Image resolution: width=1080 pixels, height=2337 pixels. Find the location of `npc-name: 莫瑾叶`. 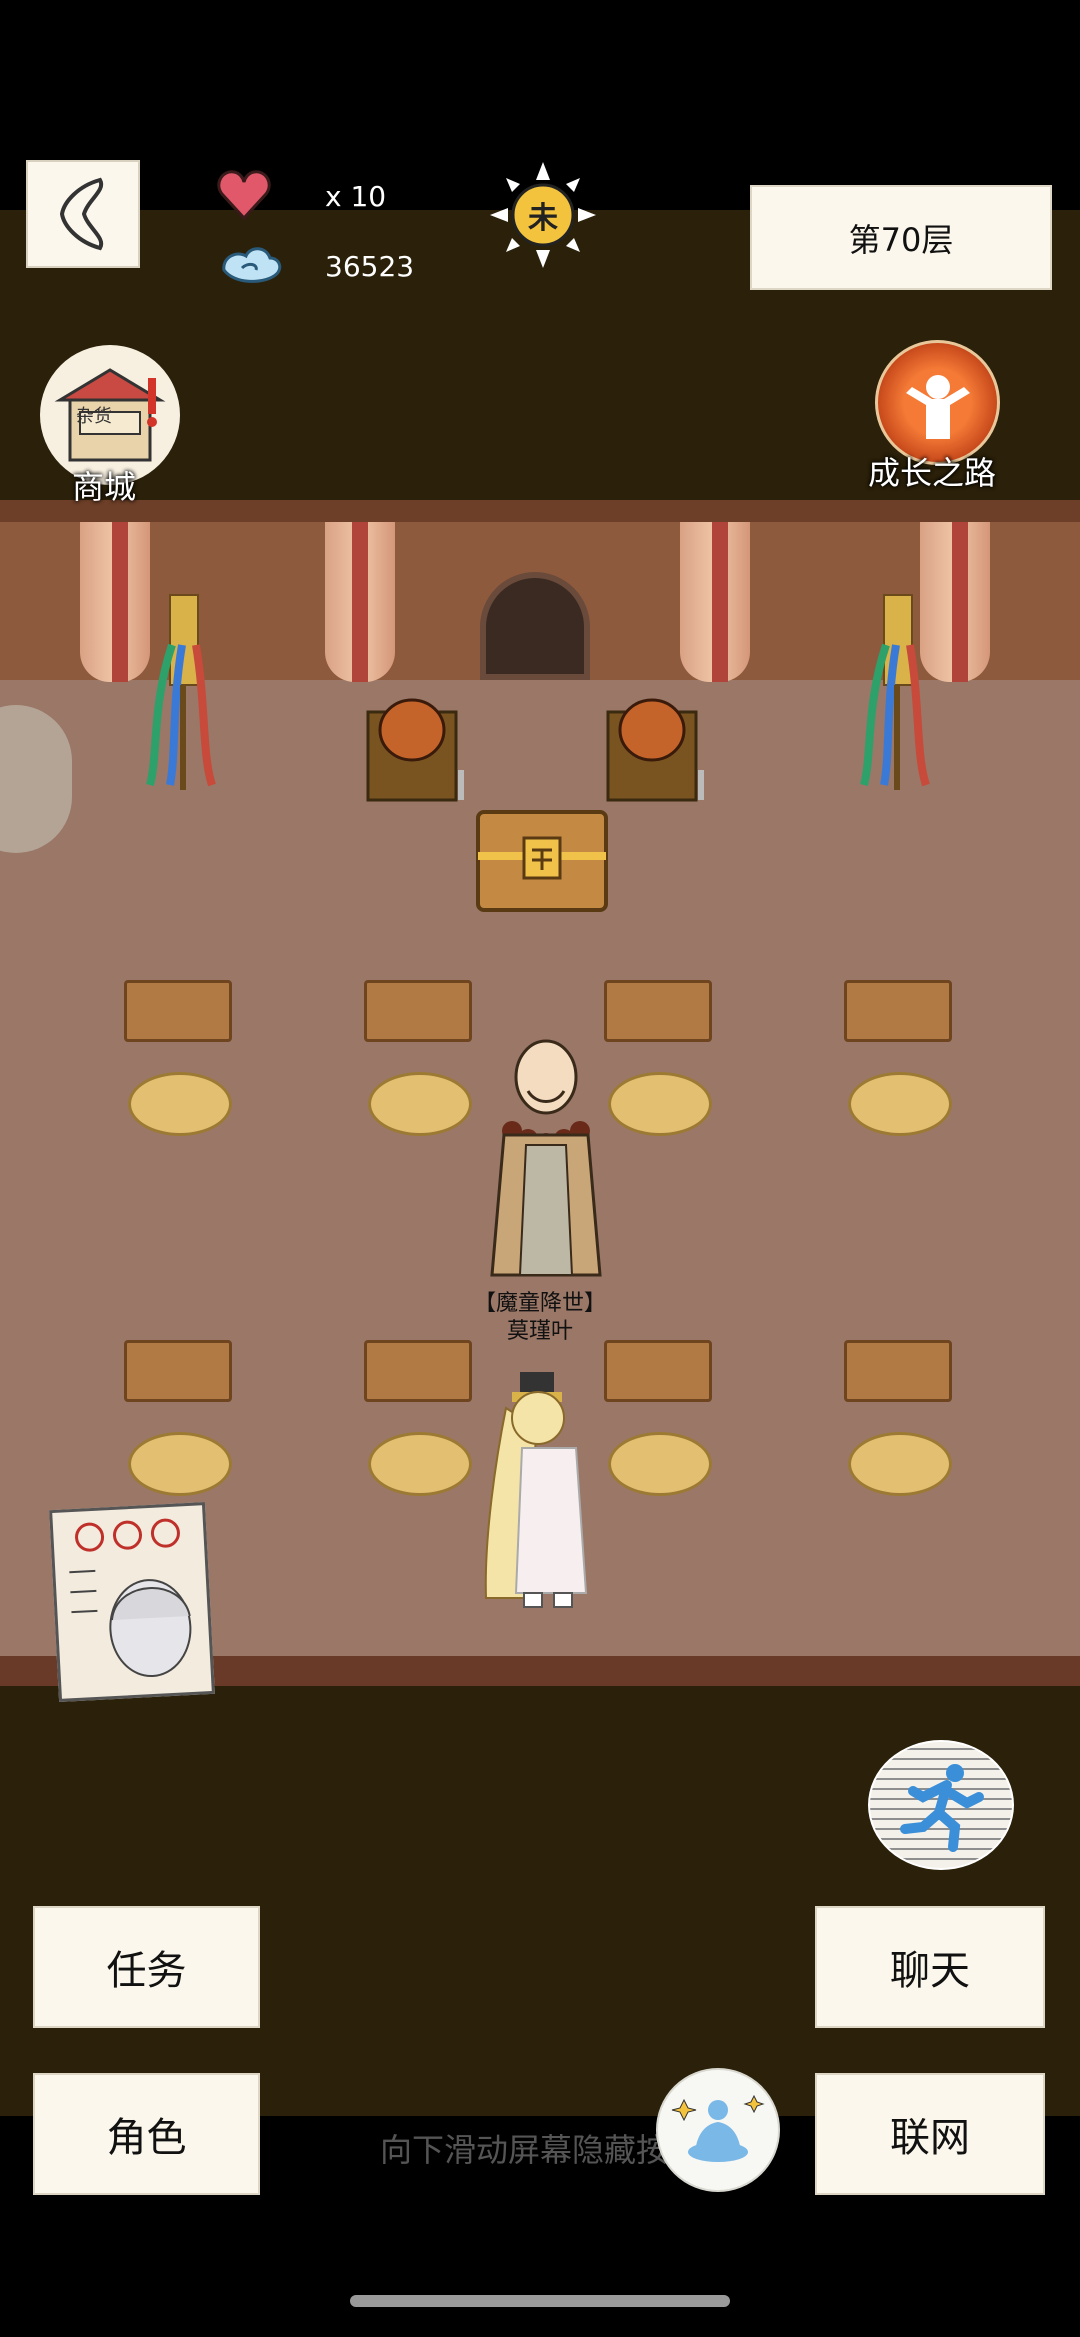

npc-name: 莫瑾叶 is located at coordinates (539, 1331).